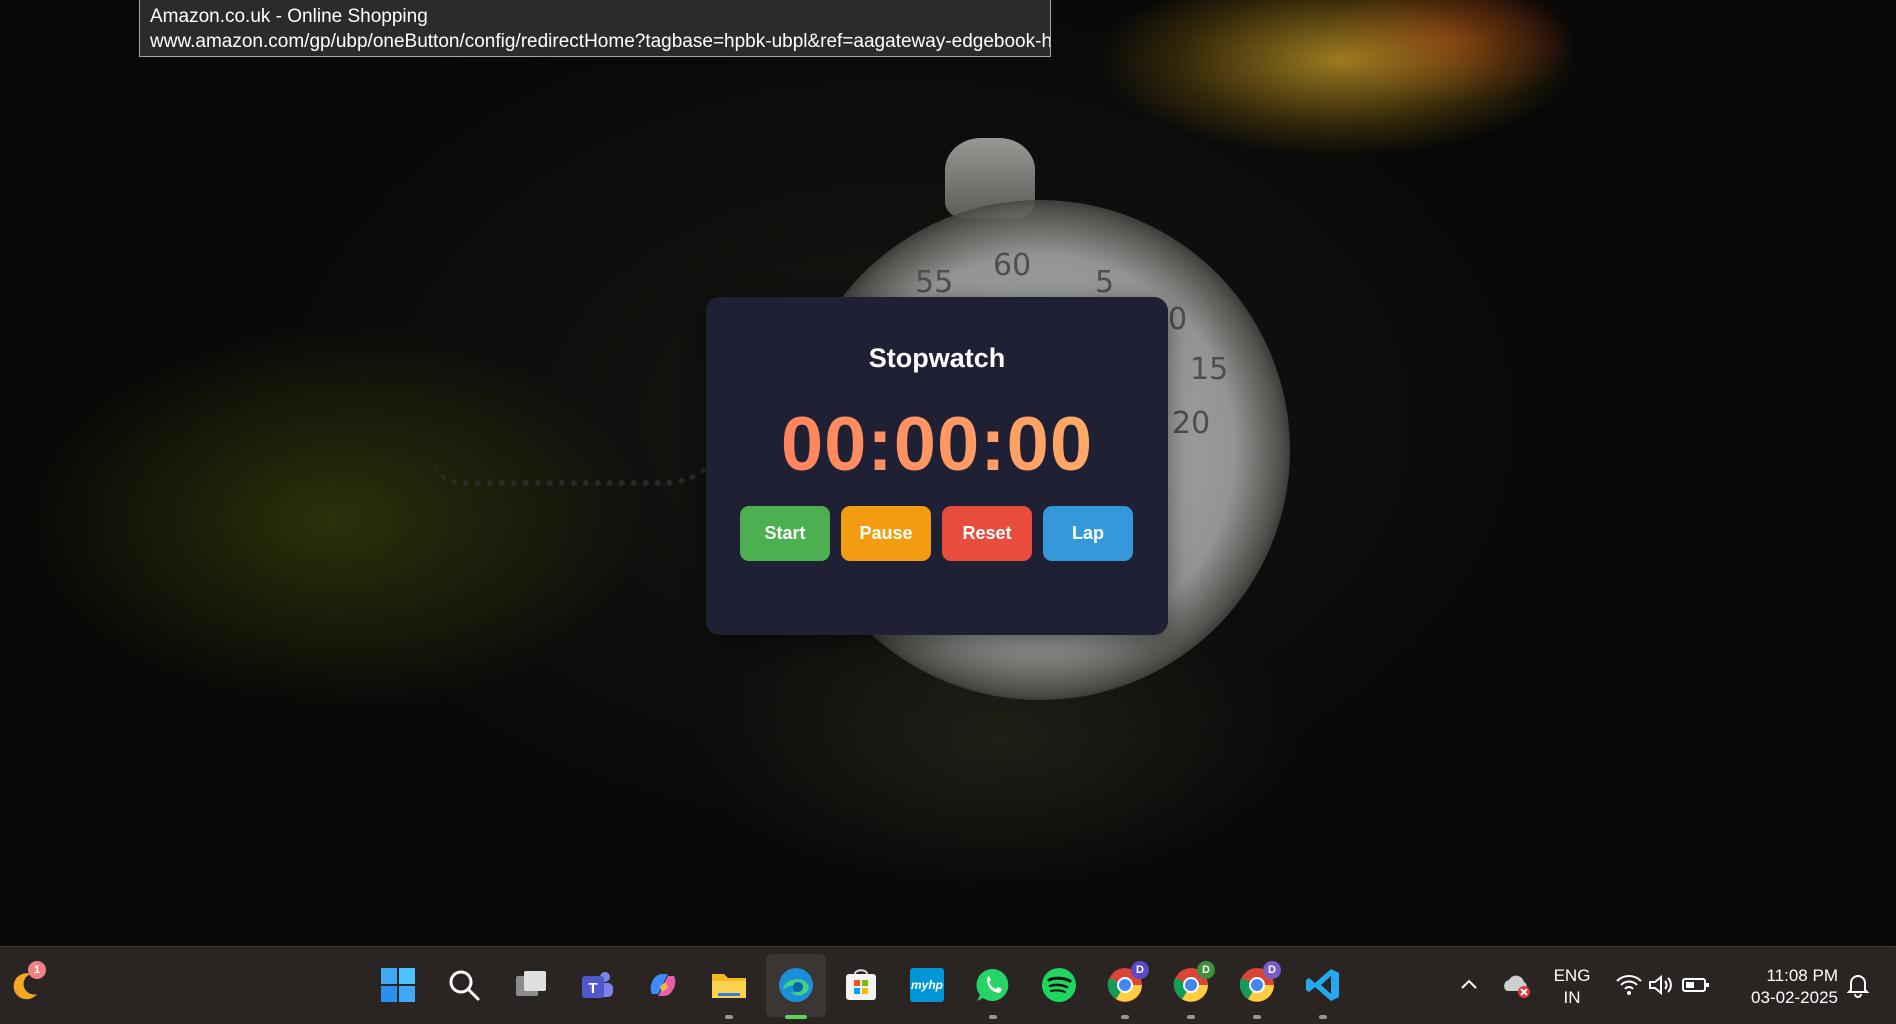  I want to click on vscode-icon, so click(1322, 985).